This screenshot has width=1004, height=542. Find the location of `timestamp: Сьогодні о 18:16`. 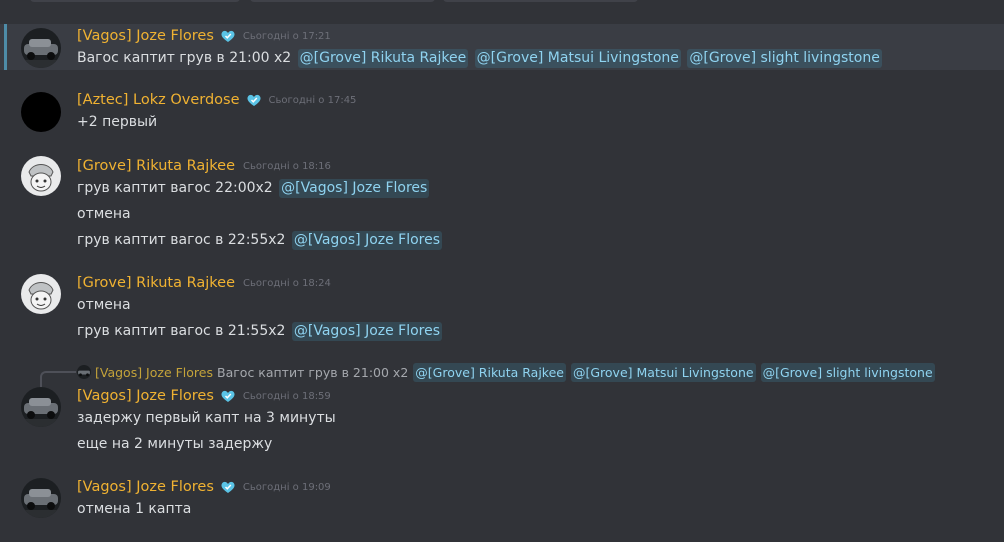

timestamp: Сьогодні о 18:16 is located at coordinates (287, 166).